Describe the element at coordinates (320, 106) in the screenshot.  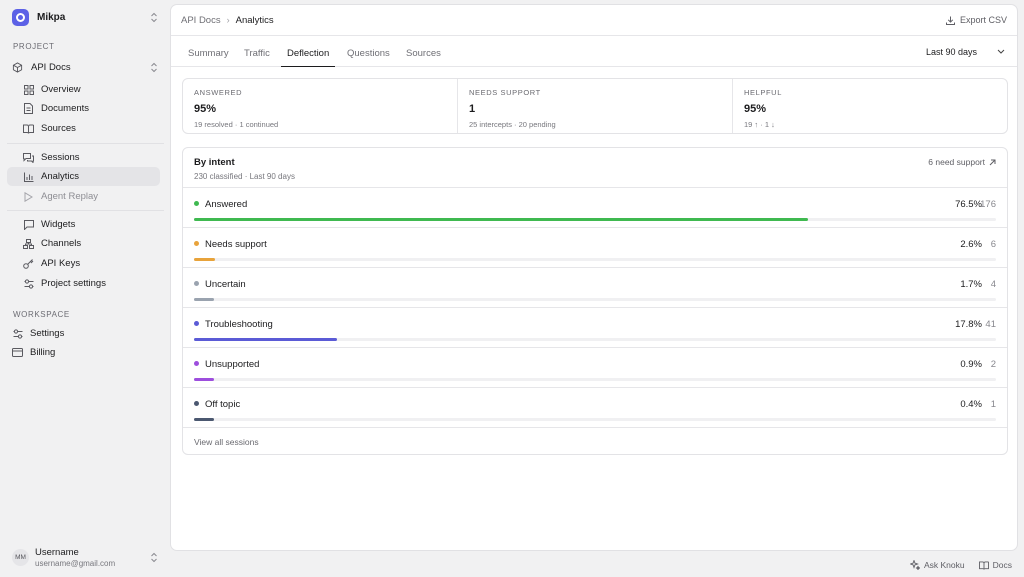
I see `stat-answered: ANSWERED 95% 19 resolved · 1 continued` at that location.